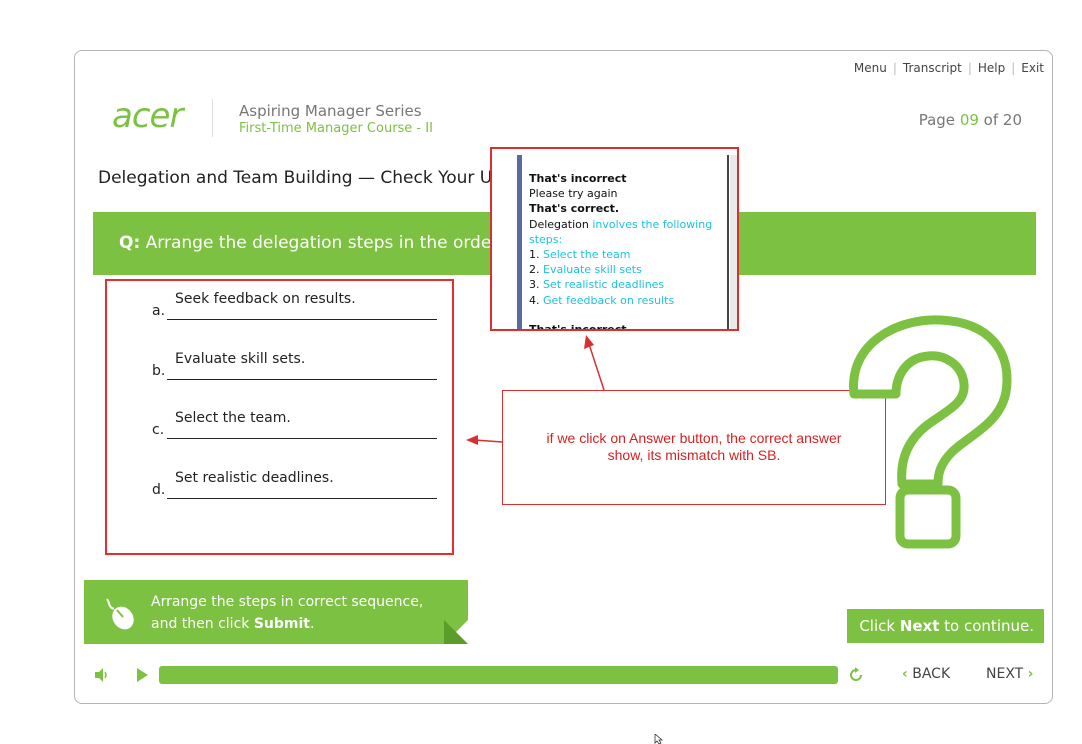 Image resolution: width=1082 pixels, height=744 pixels. Describe the element at coordinates (1032, 68) in the screenshot. I see `exit-link: Exit` at that location.